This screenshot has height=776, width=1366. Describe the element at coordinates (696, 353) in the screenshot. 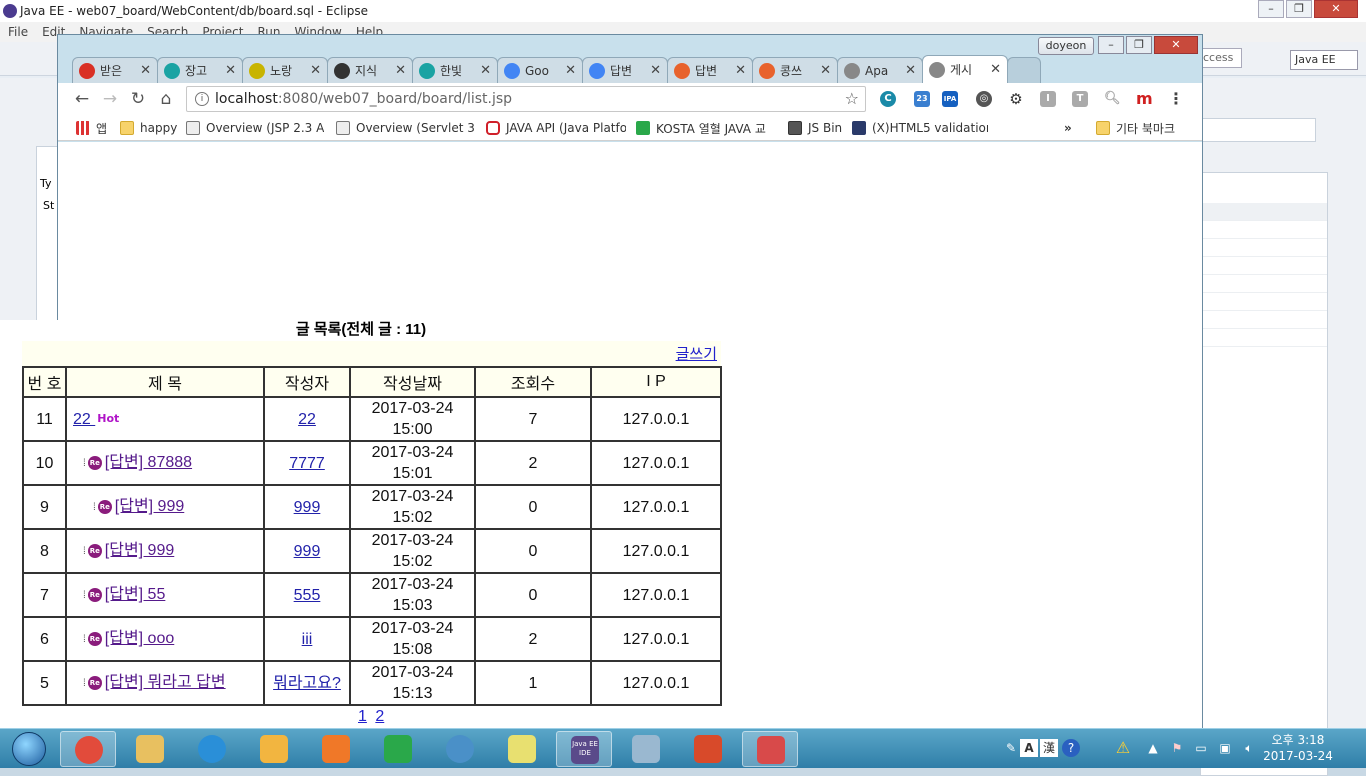

I see `write-post-link: 글쓰기` at that location.